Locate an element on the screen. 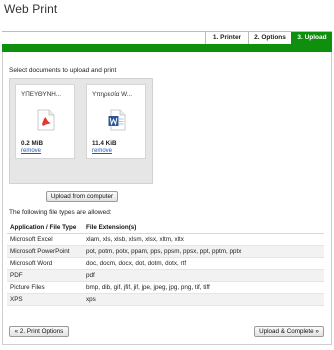  file-type-cell: Microsoft Word is located at coordinates (45, 263).